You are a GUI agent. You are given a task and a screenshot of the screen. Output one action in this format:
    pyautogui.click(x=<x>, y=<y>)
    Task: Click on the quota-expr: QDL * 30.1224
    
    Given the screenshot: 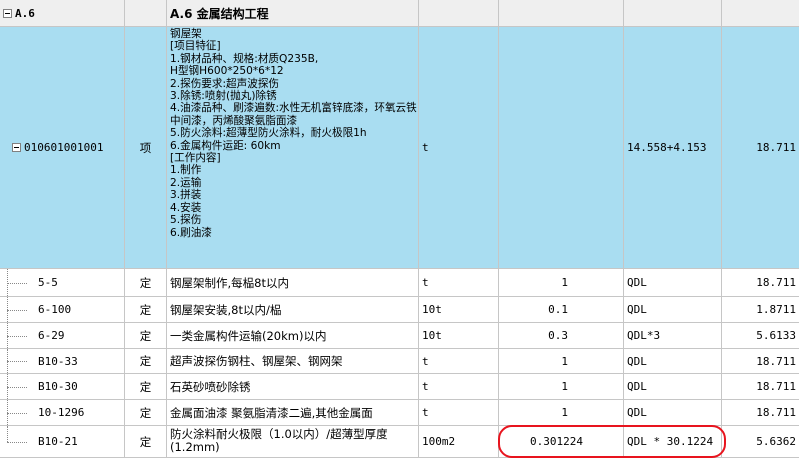 What is the action you would take?
    pyautogui.click(x=670, y=441)
    